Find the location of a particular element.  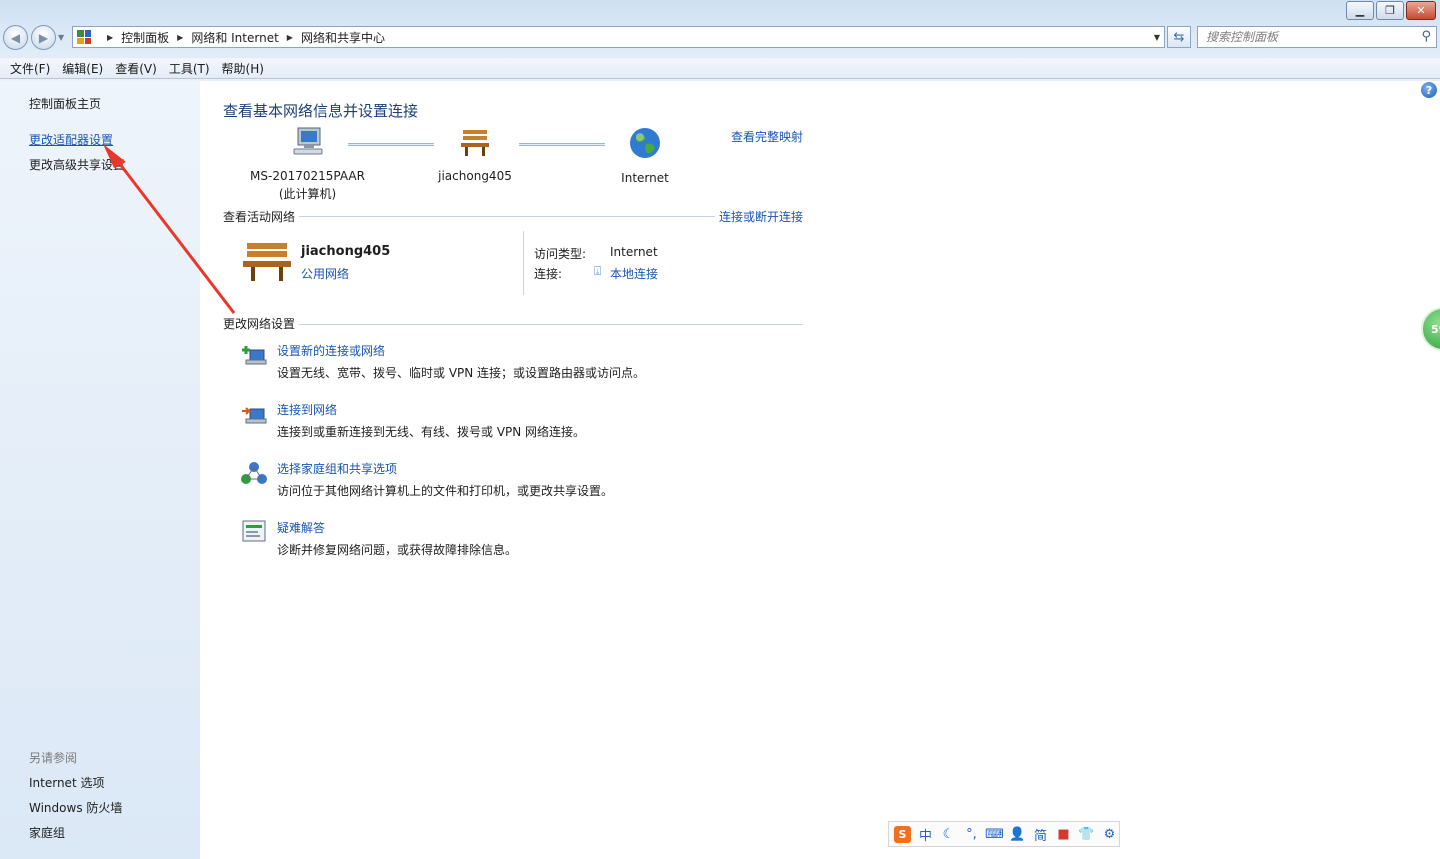

computer-name: MS-20170215PAAR is located at coordinates (307, 176).